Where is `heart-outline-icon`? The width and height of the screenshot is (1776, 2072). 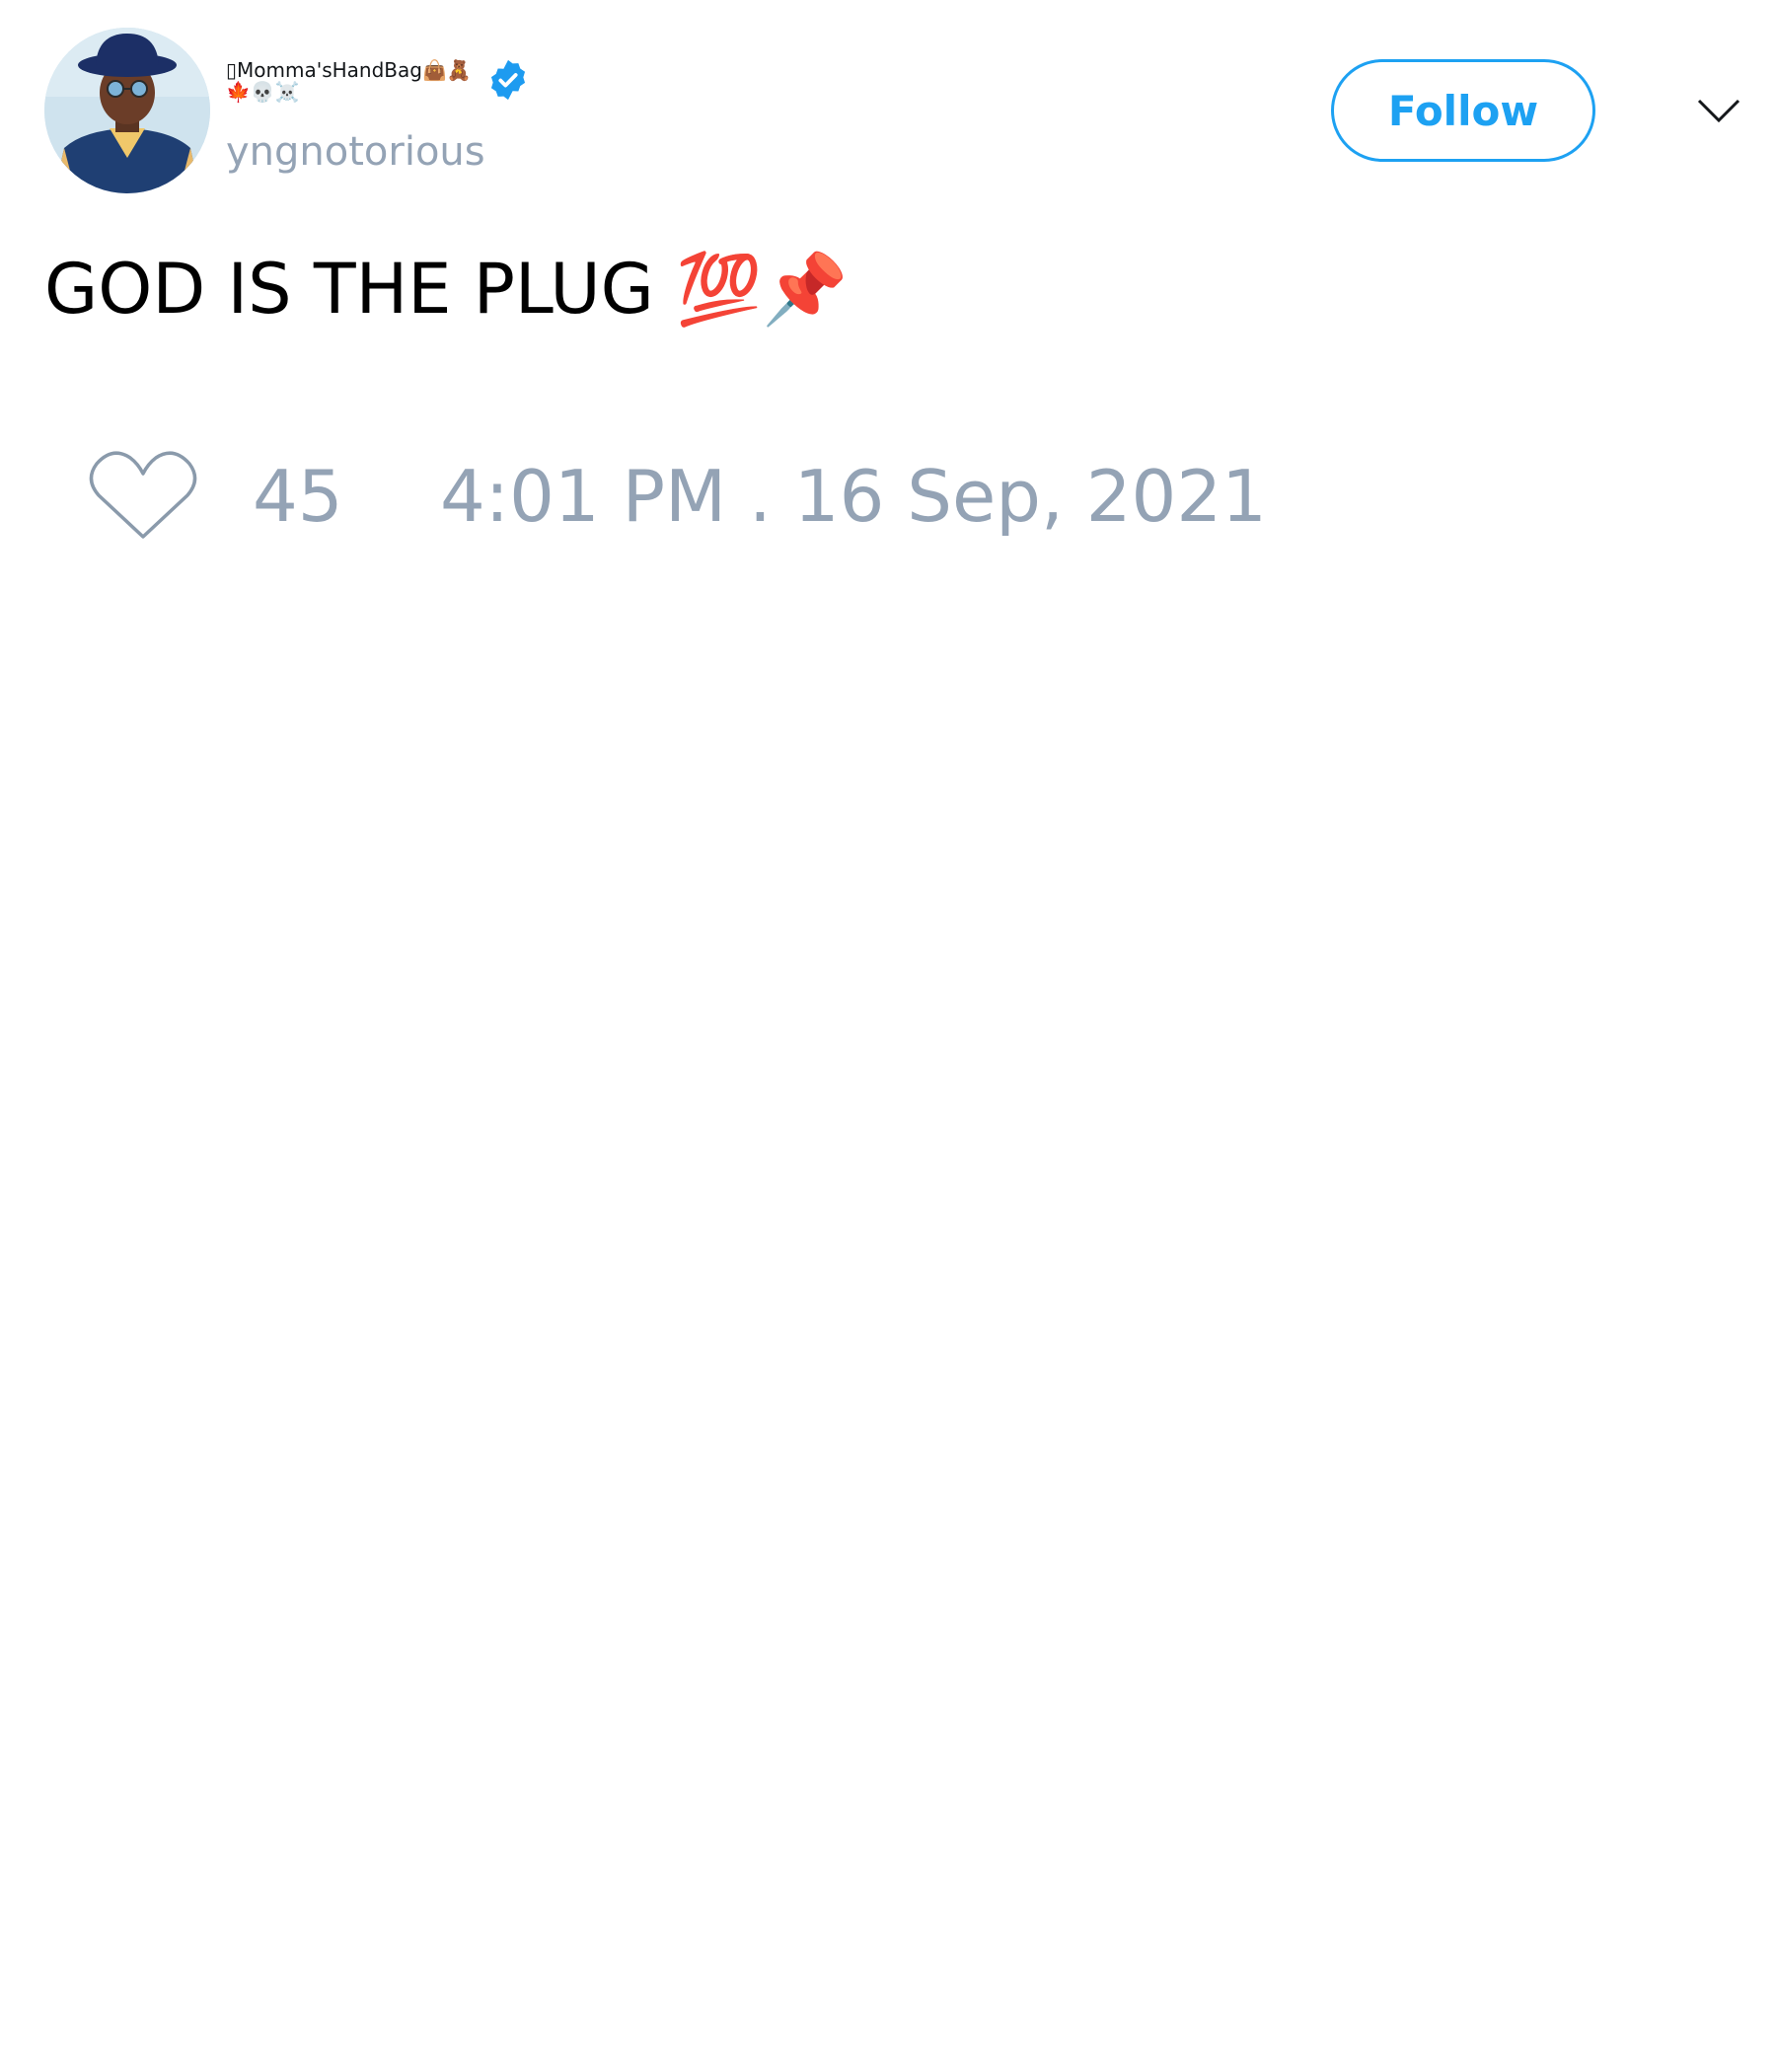
heart-outline-icon is located at coordinates (143, 496).